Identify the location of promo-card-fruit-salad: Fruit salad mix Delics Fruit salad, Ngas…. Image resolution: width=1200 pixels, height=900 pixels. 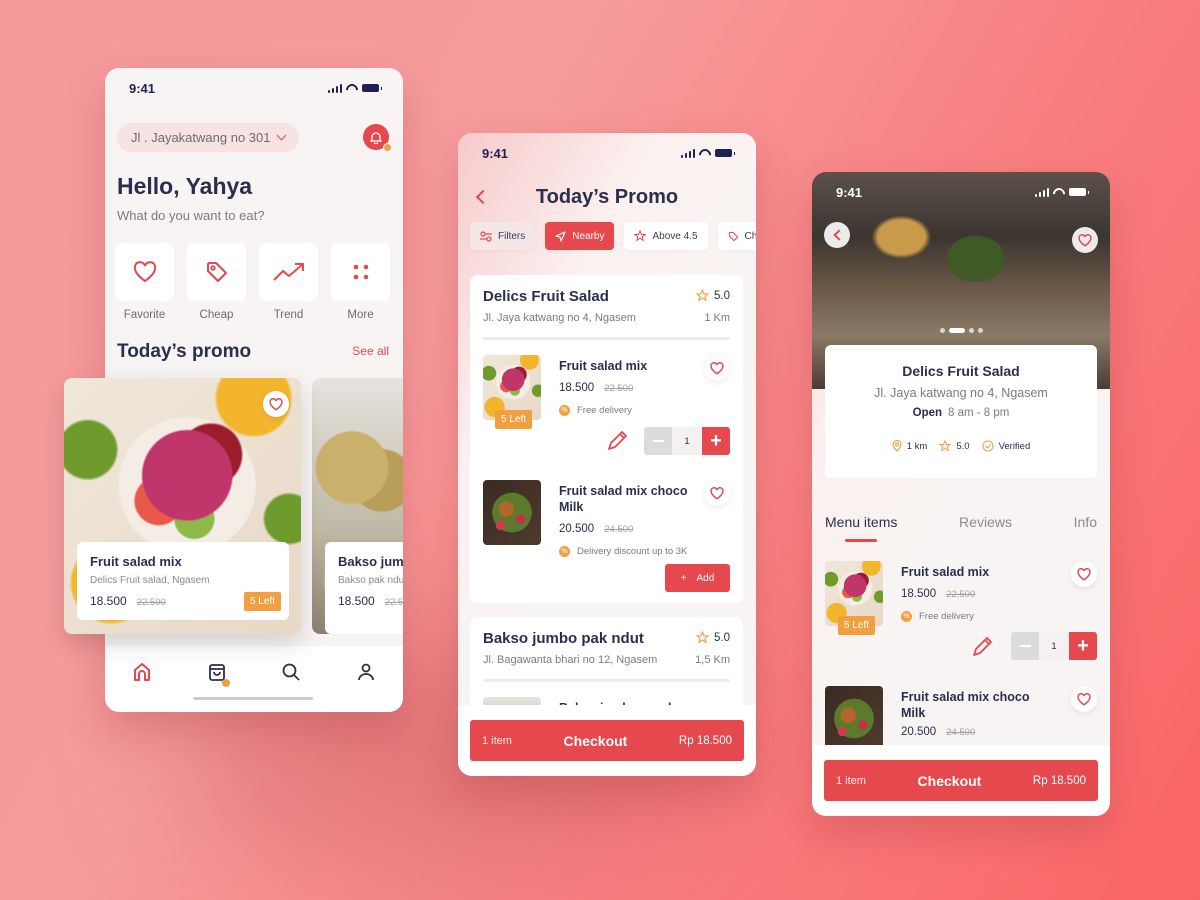
(182, 506).